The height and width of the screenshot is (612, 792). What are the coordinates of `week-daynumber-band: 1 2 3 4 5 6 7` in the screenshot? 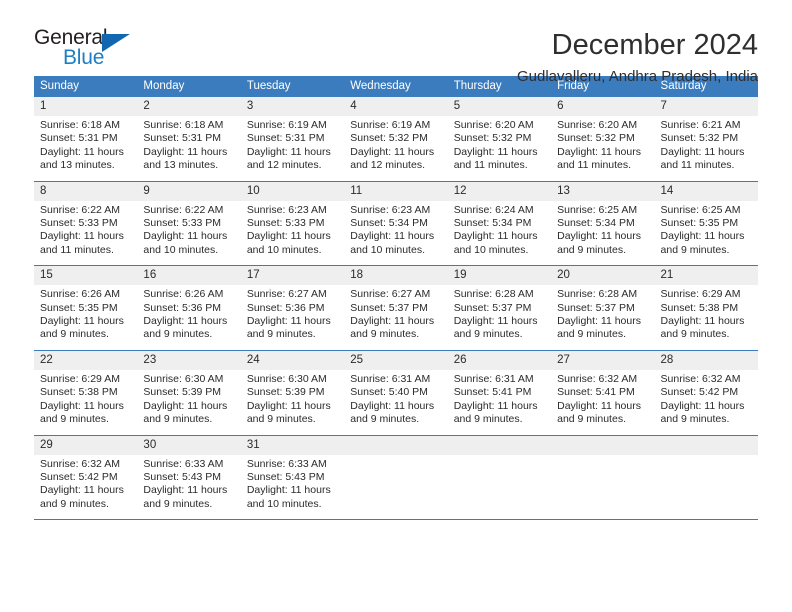 It's located at (396, 106).